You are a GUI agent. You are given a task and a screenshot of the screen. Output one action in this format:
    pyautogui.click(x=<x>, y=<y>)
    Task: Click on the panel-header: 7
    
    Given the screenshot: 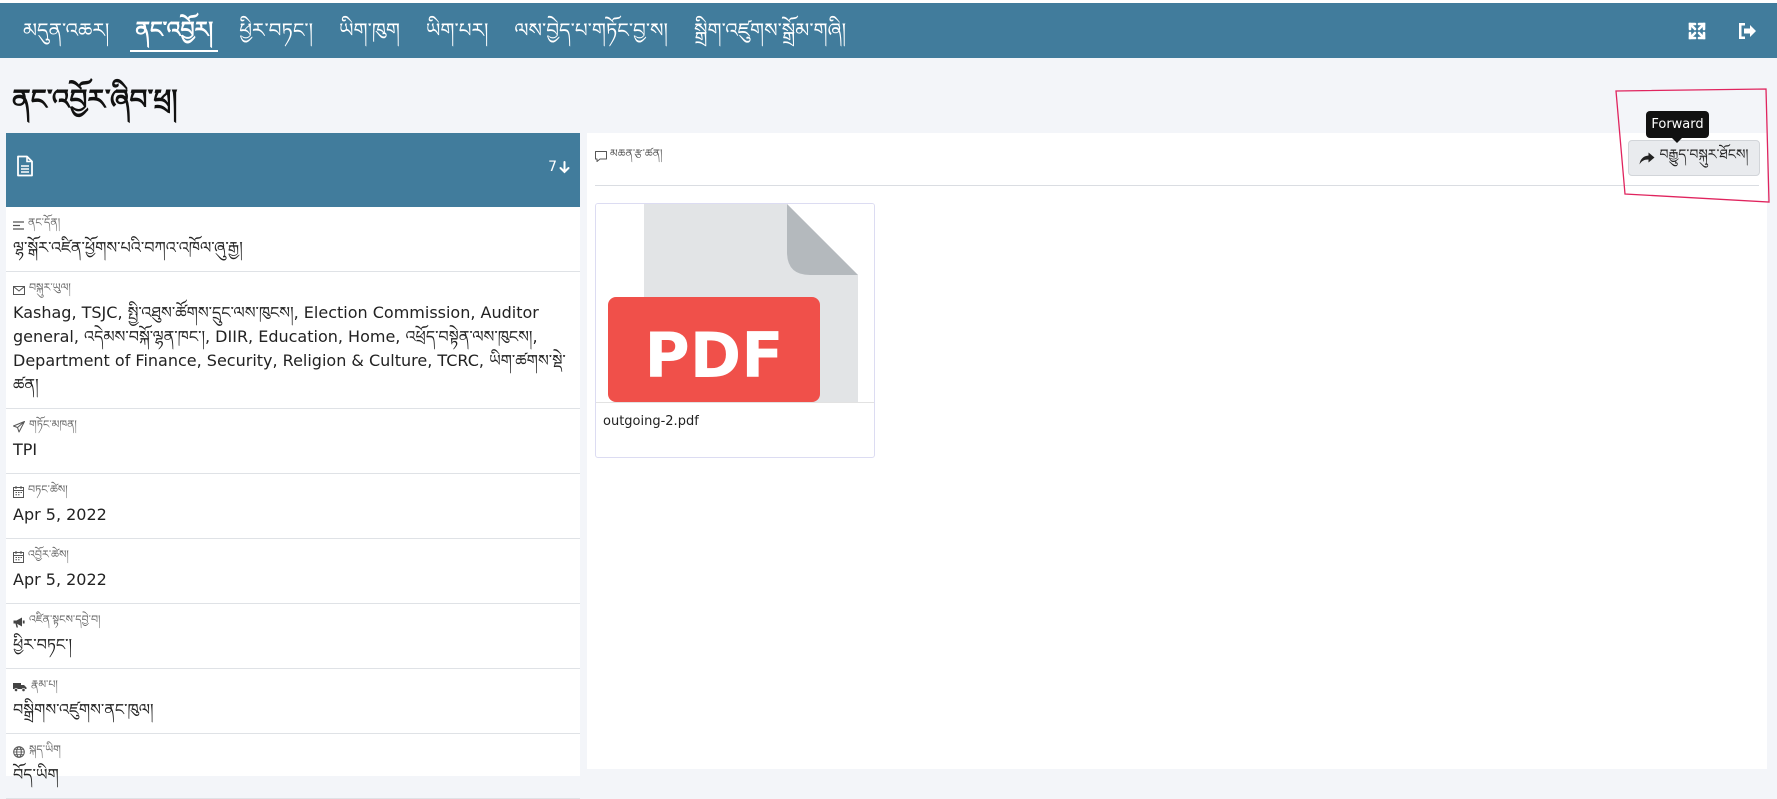 What is the action you would take?
    pyautogui.click(x=293, y=170)
    